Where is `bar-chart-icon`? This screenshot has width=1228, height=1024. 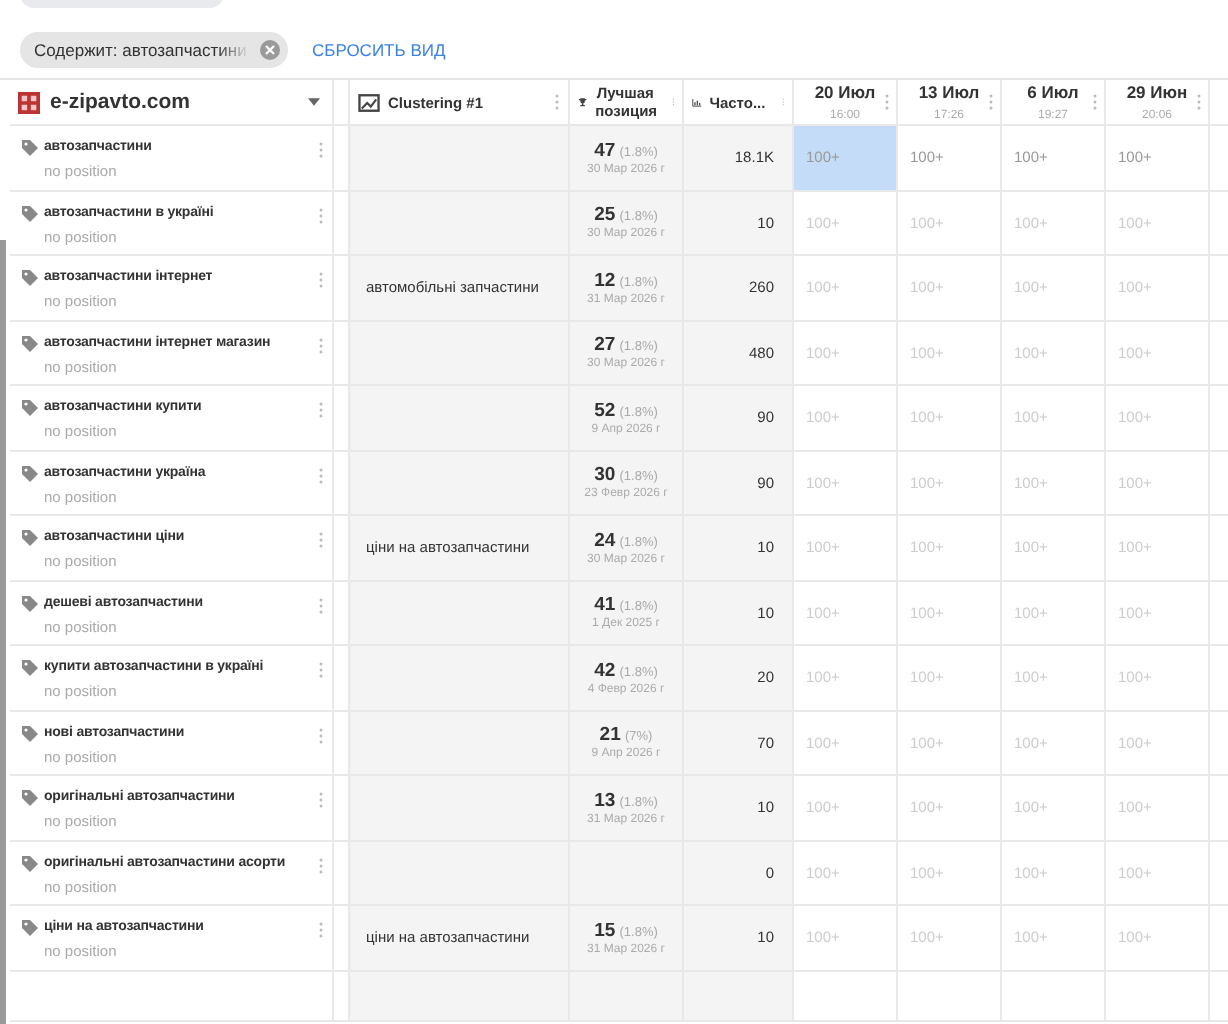 bar-chart-icon is located at coordinates (697, 102).